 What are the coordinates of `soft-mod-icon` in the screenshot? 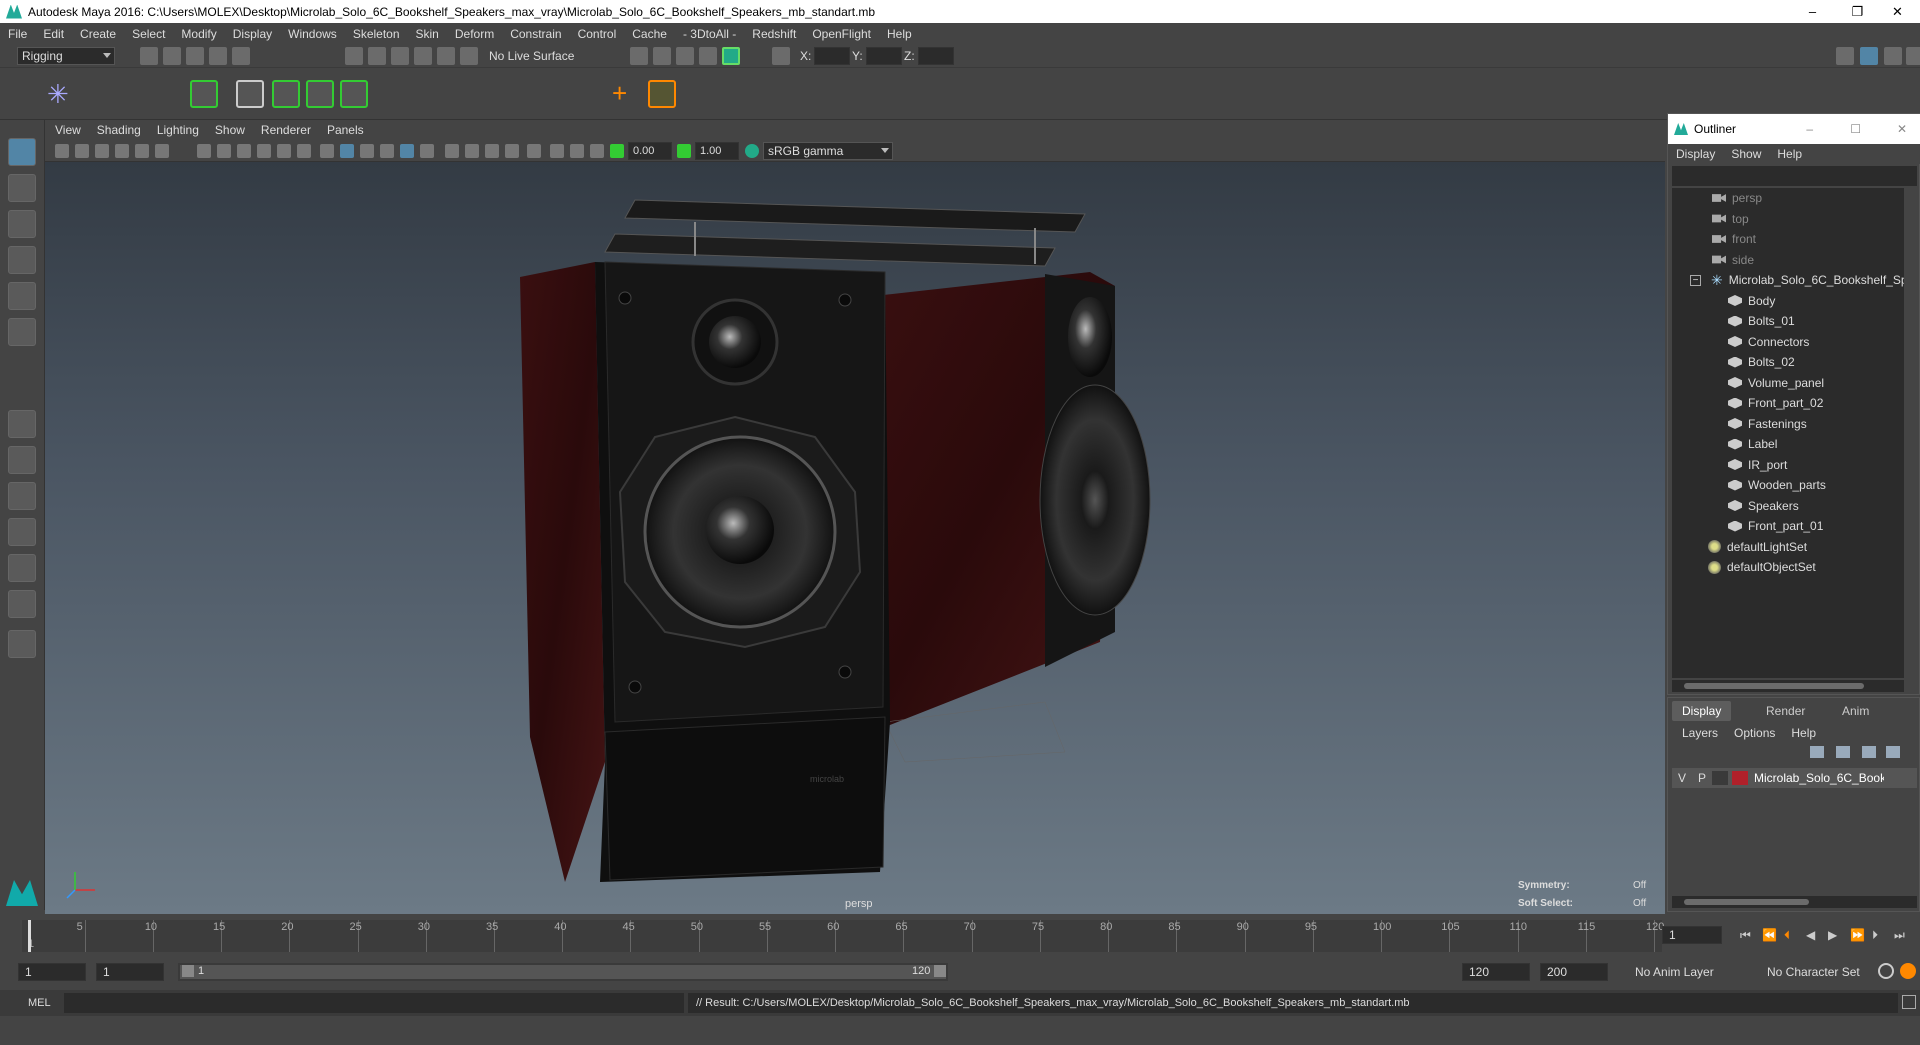 It's located at (354, 94).